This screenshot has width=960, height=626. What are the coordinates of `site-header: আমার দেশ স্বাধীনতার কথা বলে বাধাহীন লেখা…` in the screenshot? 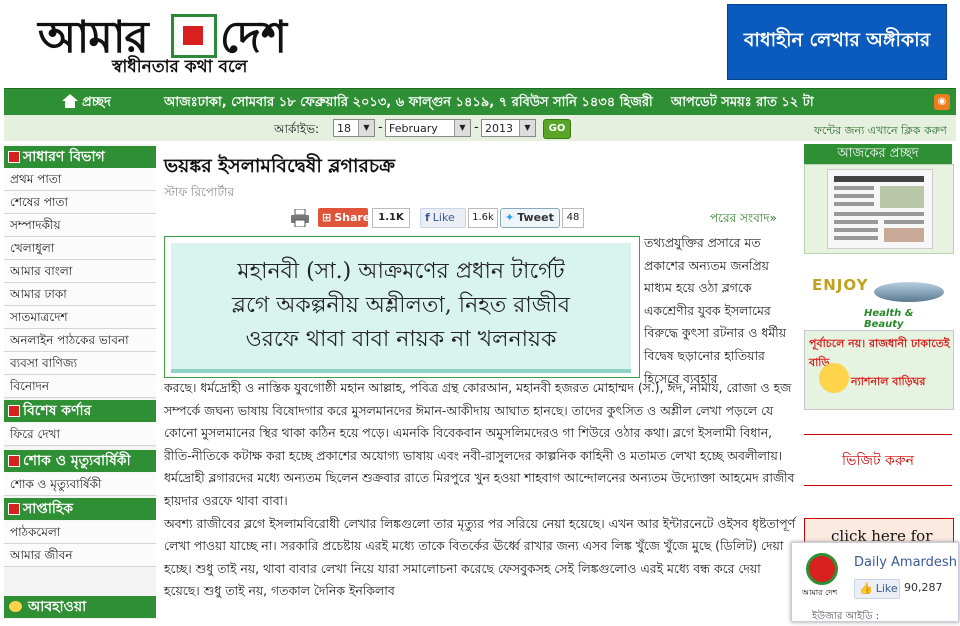 It's located at (480, 44).